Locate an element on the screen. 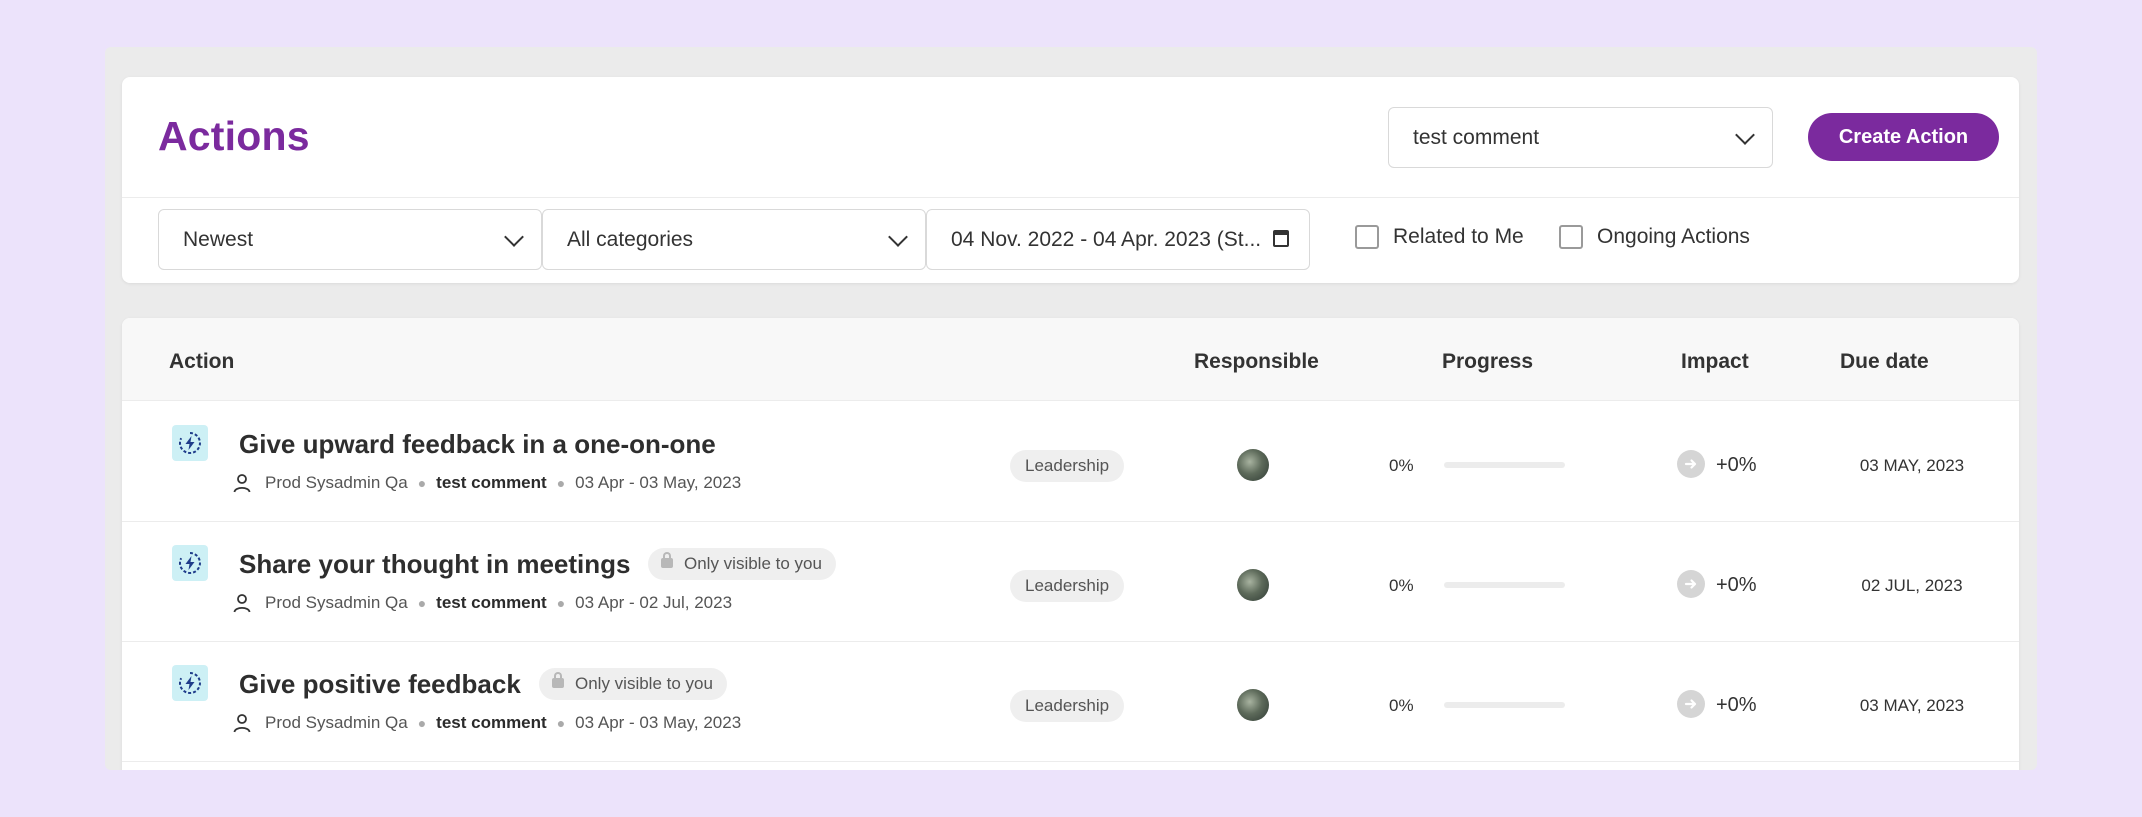 The image size is (2142, 817). sort-select: Newest is located at coordinates (350, 239).